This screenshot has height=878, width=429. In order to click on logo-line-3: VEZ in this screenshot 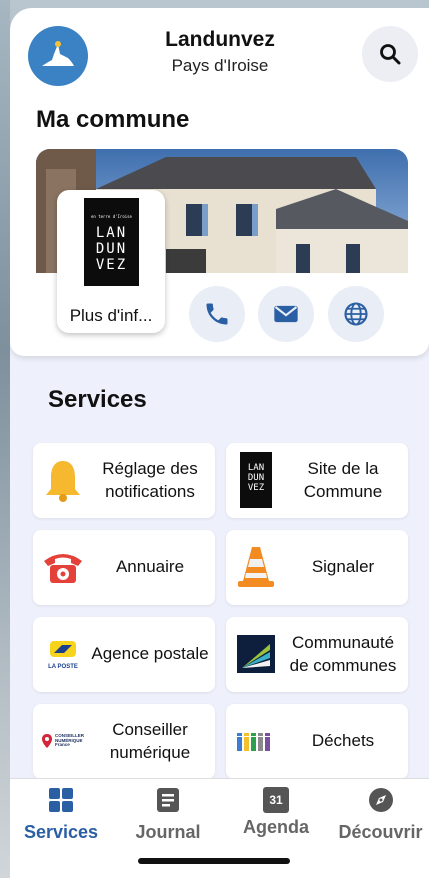, I will do `click(111, 265)`.